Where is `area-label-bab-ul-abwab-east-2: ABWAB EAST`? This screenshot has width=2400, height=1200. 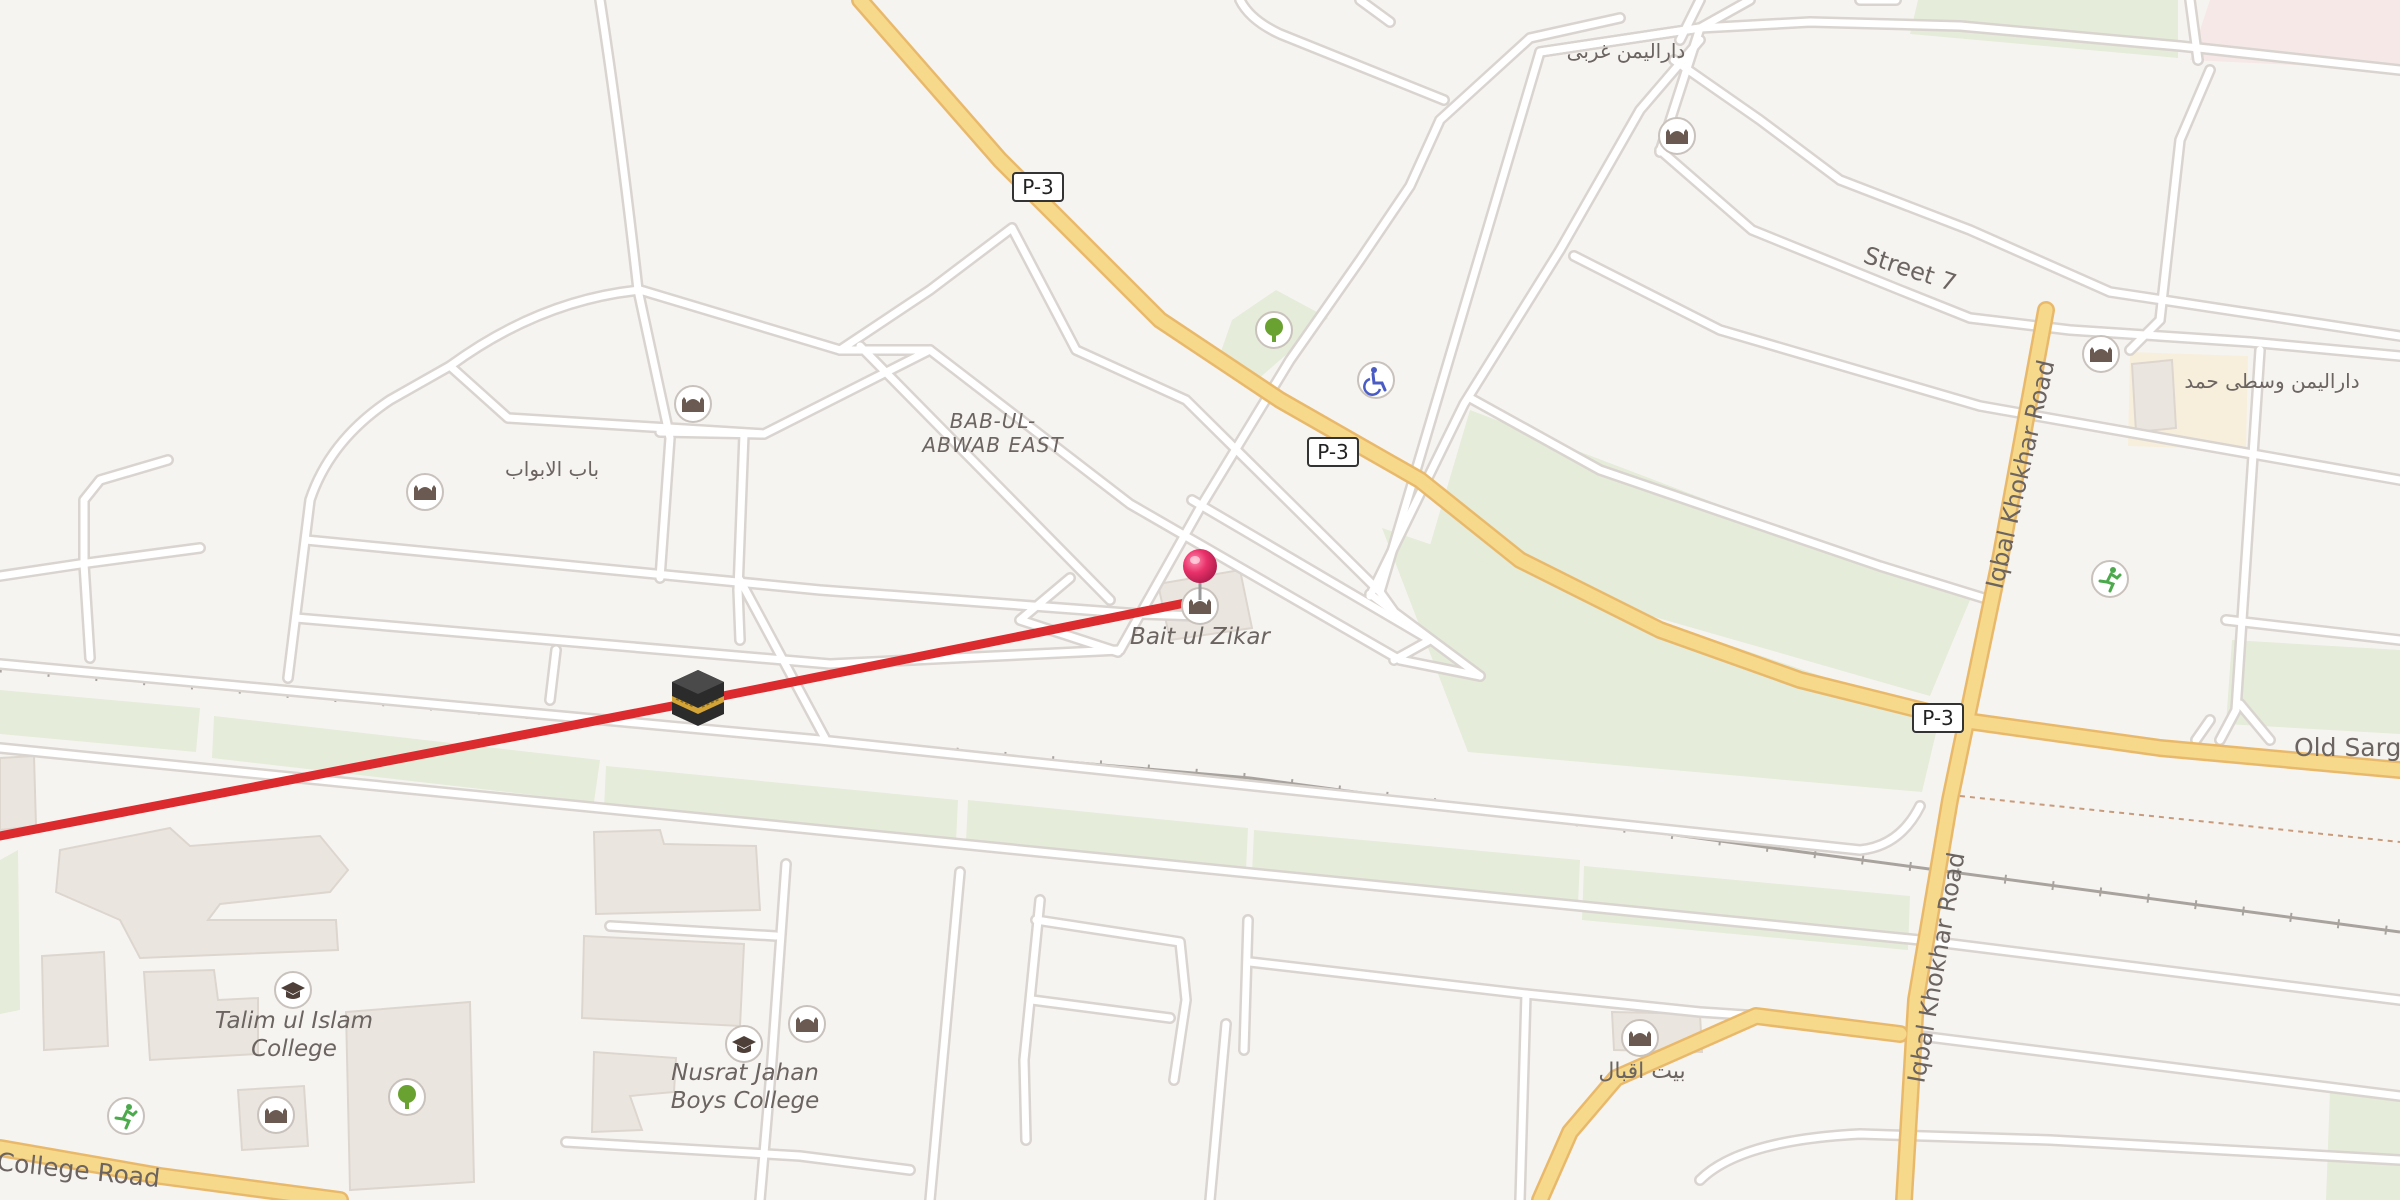
area-label-bab-ul-abwab-east-2: ABWAB EAST is located at coordinates (992, 445).